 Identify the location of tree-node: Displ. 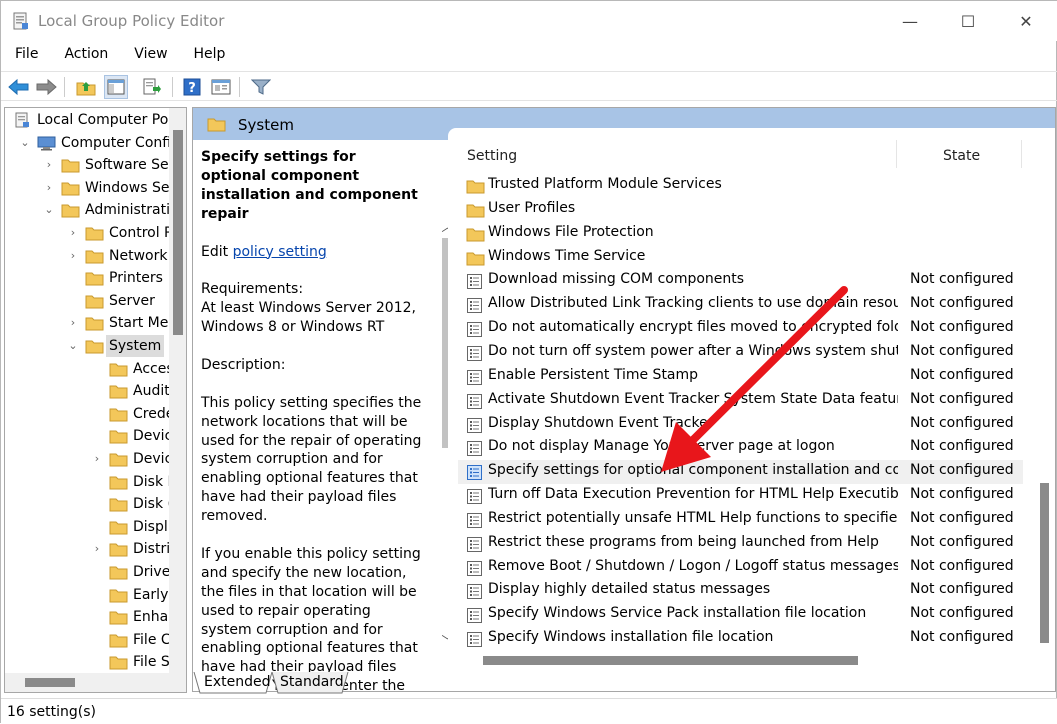
(87, 527).